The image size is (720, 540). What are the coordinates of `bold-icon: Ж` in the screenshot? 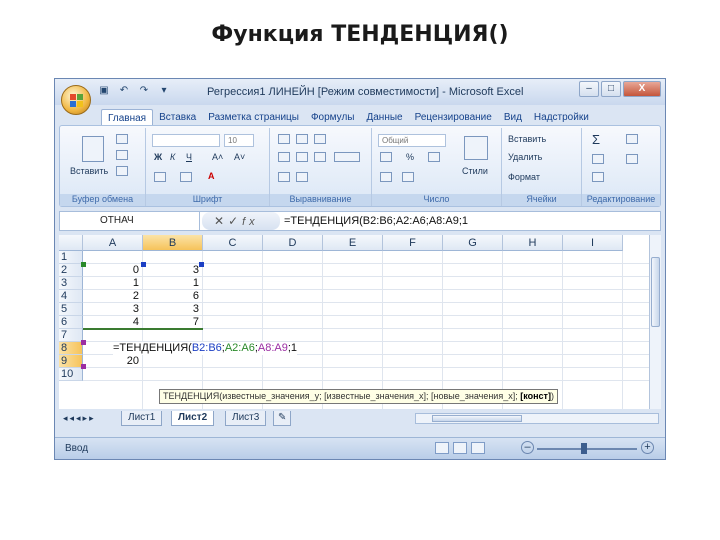 It's located at (158, 157).